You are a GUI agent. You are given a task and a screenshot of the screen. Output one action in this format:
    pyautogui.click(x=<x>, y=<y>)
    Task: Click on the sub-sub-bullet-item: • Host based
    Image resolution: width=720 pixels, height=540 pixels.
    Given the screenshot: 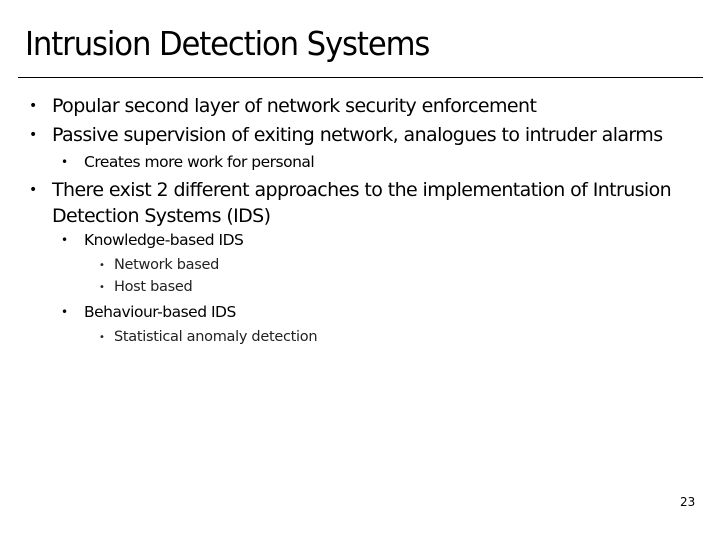 What is the action you would take?
    pyautogui.click(x=146, y=287)
    